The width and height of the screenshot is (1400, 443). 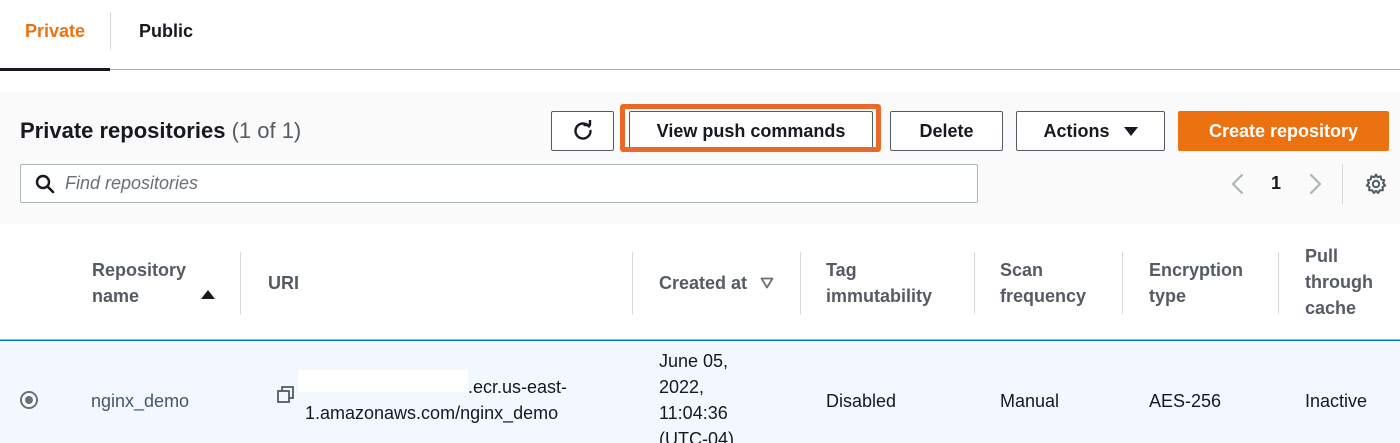 What do you see at coordinates (1315, 184) in the screenshot?
I see `next-page-icon` at bounding box center [1315, 184].